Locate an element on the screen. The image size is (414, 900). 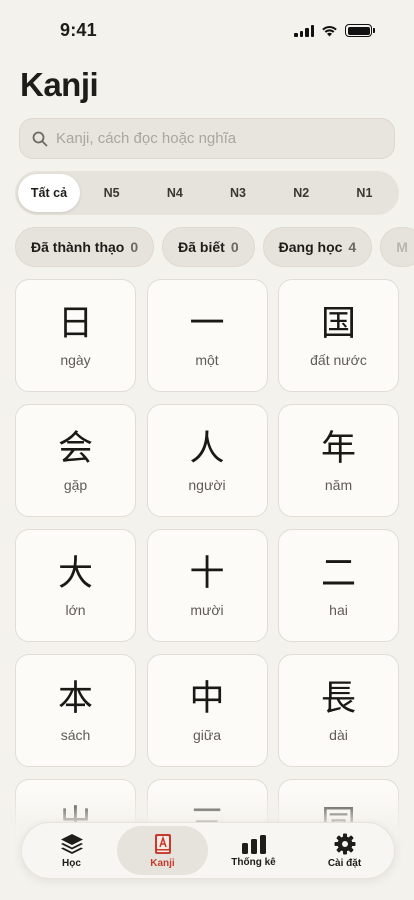
tab-label: Kanji is located at coordinates (162, 863).